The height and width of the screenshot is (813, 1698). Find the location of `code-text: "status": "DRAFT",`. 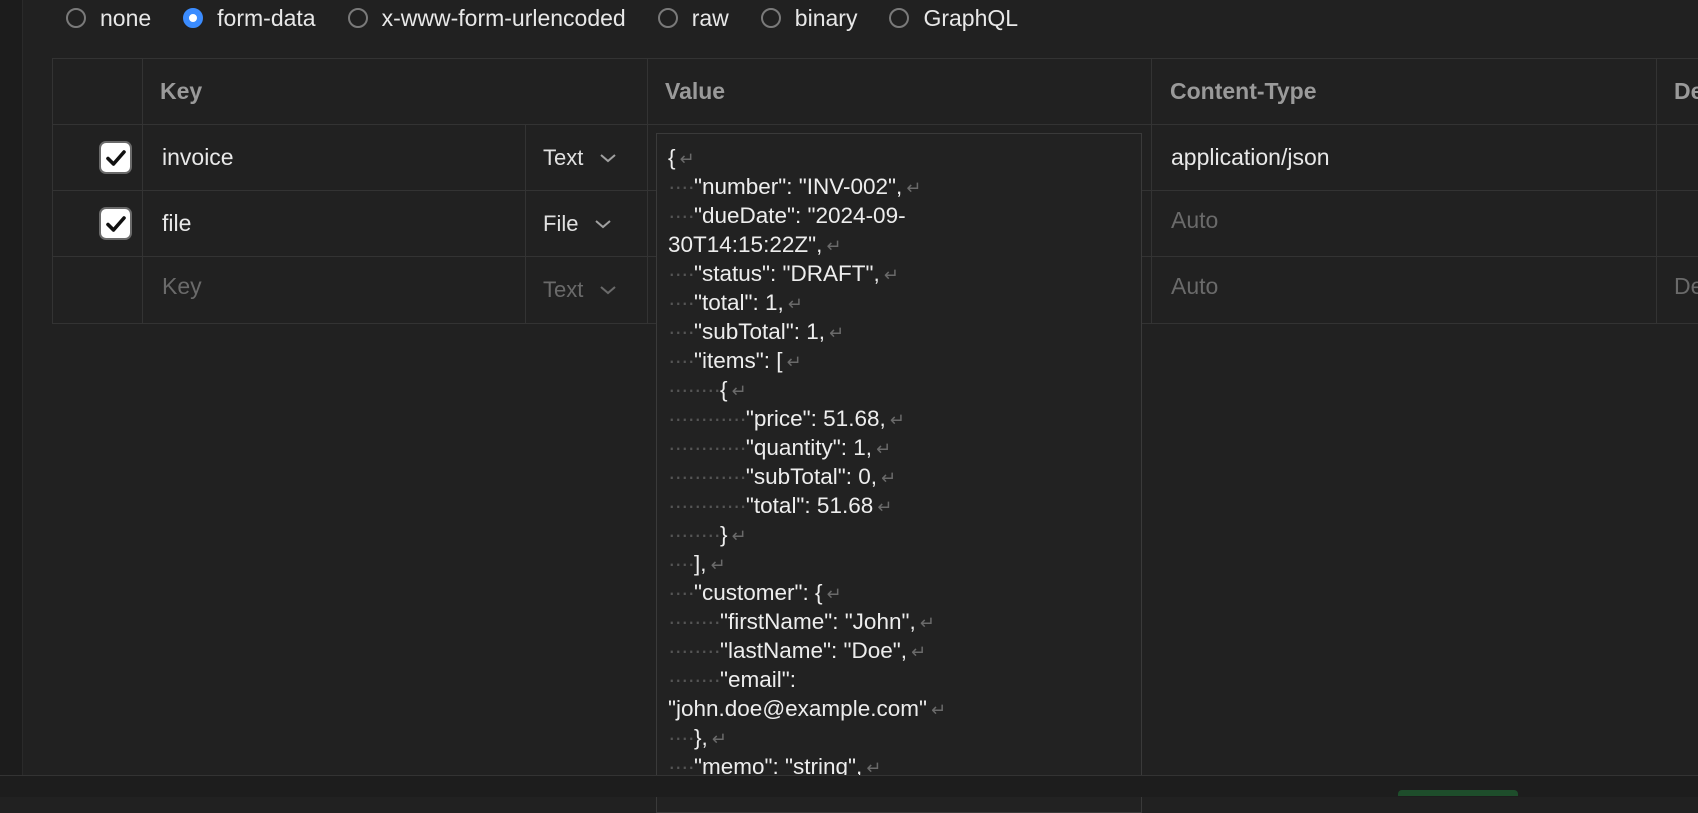

code-text: "status": "DRAFT", is located at coordinates (786, 273).